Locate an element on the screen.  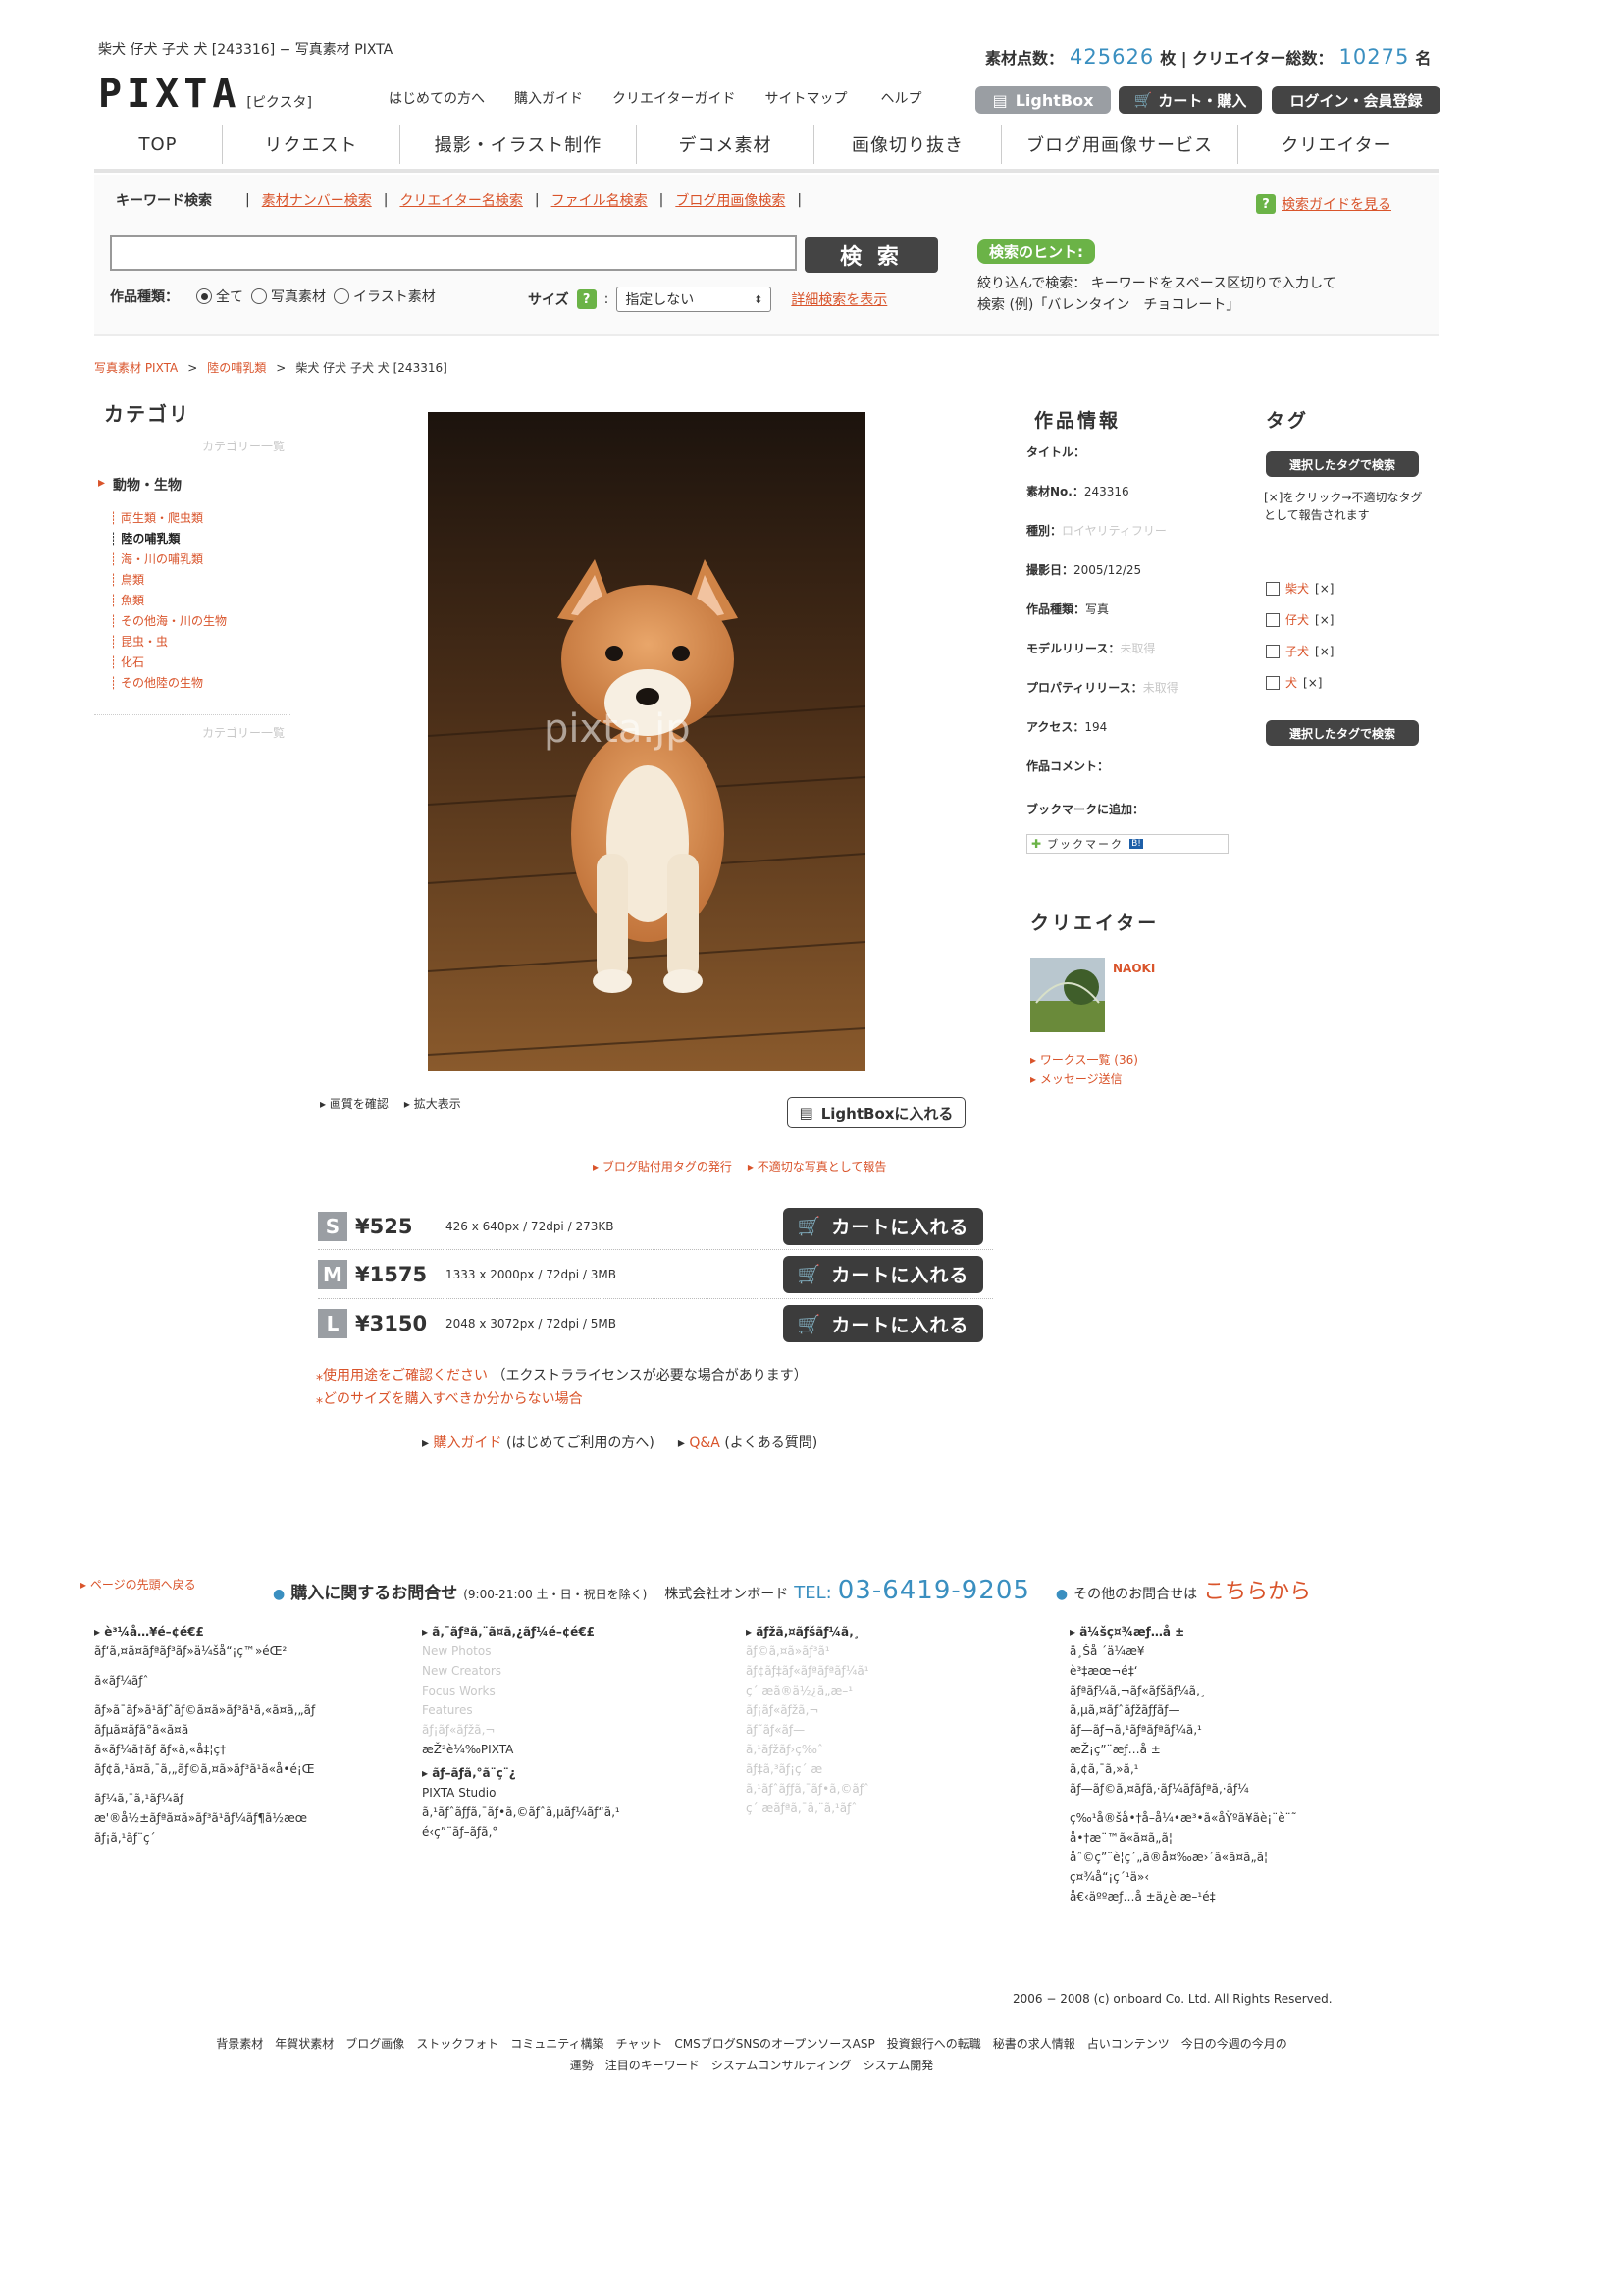
purchase-guide-link: 購入ガイド is located at coordinates (467, 1443).